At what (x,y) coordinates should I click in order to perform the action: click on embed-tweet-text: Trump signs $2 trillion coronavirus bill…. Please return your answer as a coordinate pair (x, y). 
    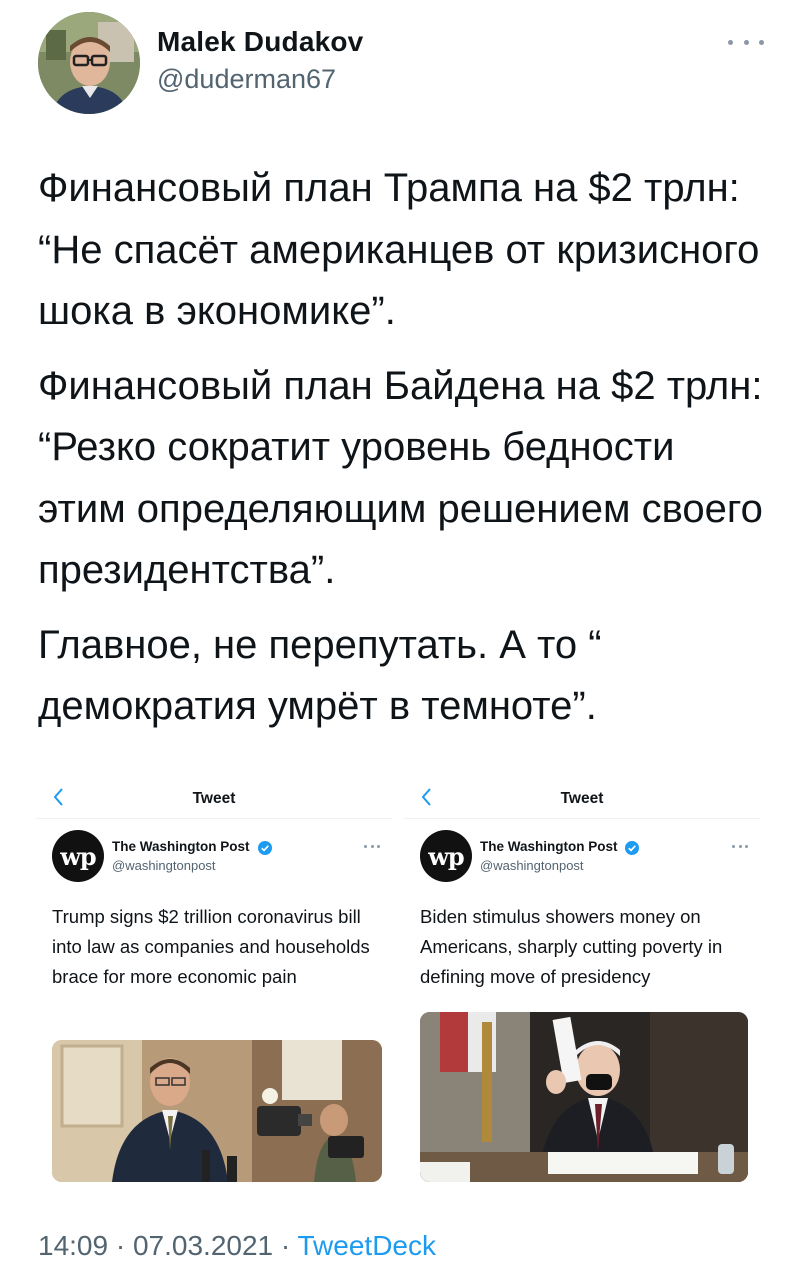
    Looking at the image, I should click on (211, 946).